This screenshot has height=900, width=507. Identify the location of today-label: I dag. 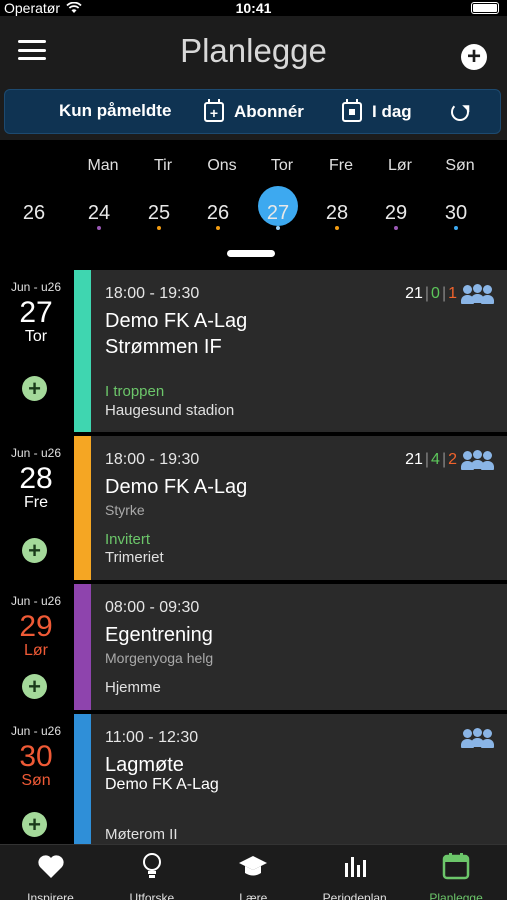
(392, 111).